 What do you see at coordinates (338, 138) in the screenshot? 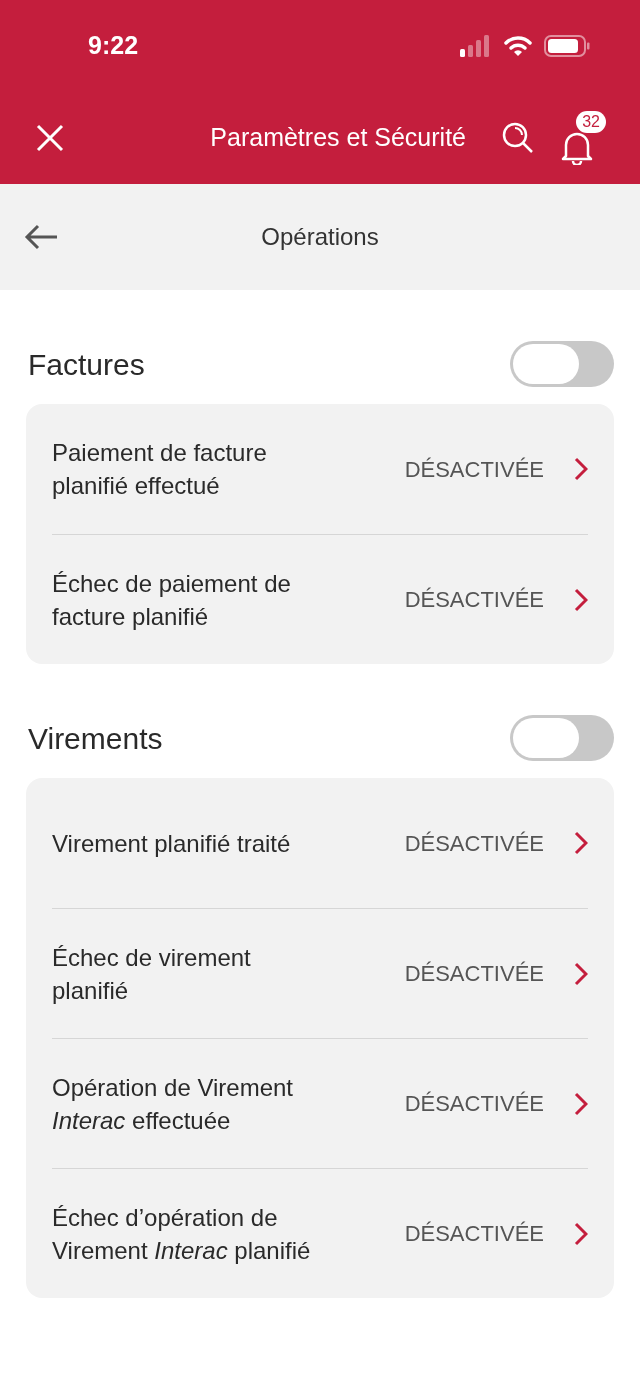
I see `header-title: Paramètres et Sécurité` at bounding box center [338, 138].